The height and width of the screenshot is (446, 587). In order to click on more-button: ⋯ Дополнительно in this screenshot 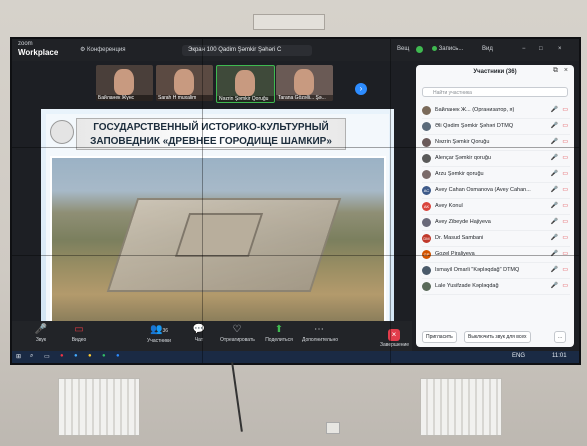, I will do `click(320, 333)`.